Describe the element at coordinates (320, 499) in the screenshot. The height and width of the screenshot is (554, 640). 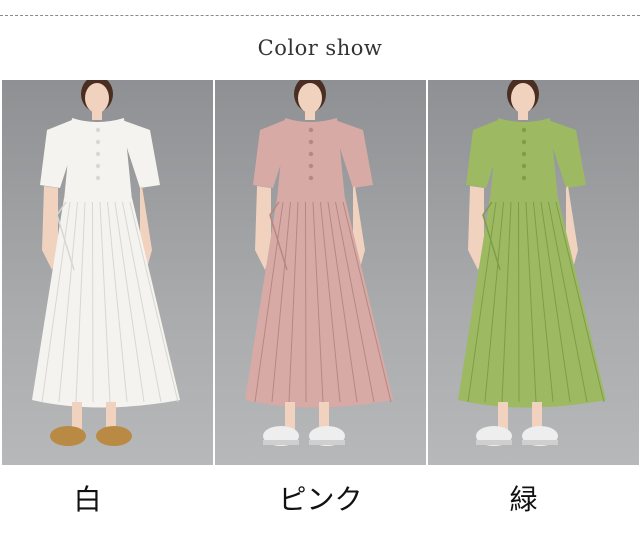
I see `color-label-pink: ピンク` at that location.